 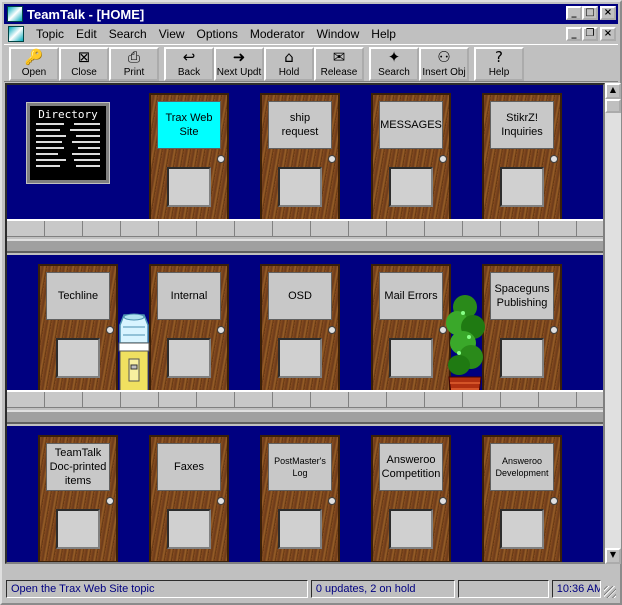 What do you see at coordinates (189, 125) in the screenshot?
I see `door-label: Trax Web Site` at bounding box center [189, 125].